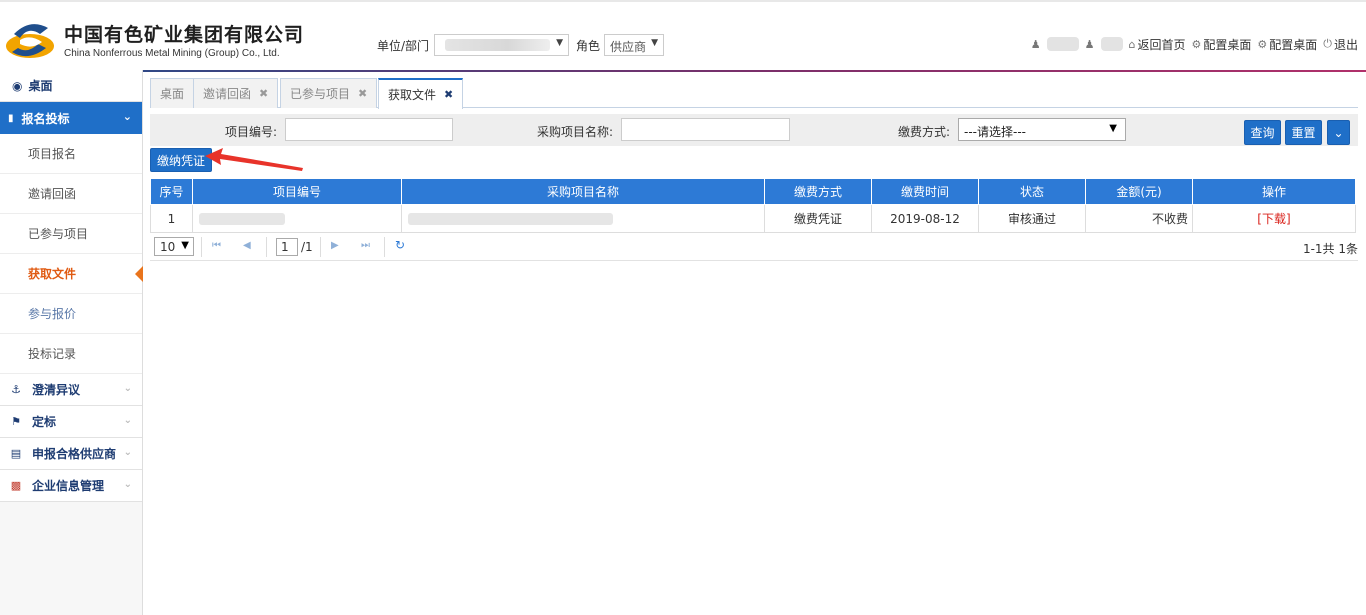  I want to click on role-select: 供应商 ▼, so click(634, 45).